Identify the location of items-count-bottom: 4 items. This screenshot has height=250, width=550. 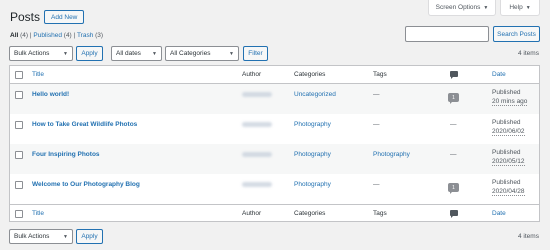
(528, 236).